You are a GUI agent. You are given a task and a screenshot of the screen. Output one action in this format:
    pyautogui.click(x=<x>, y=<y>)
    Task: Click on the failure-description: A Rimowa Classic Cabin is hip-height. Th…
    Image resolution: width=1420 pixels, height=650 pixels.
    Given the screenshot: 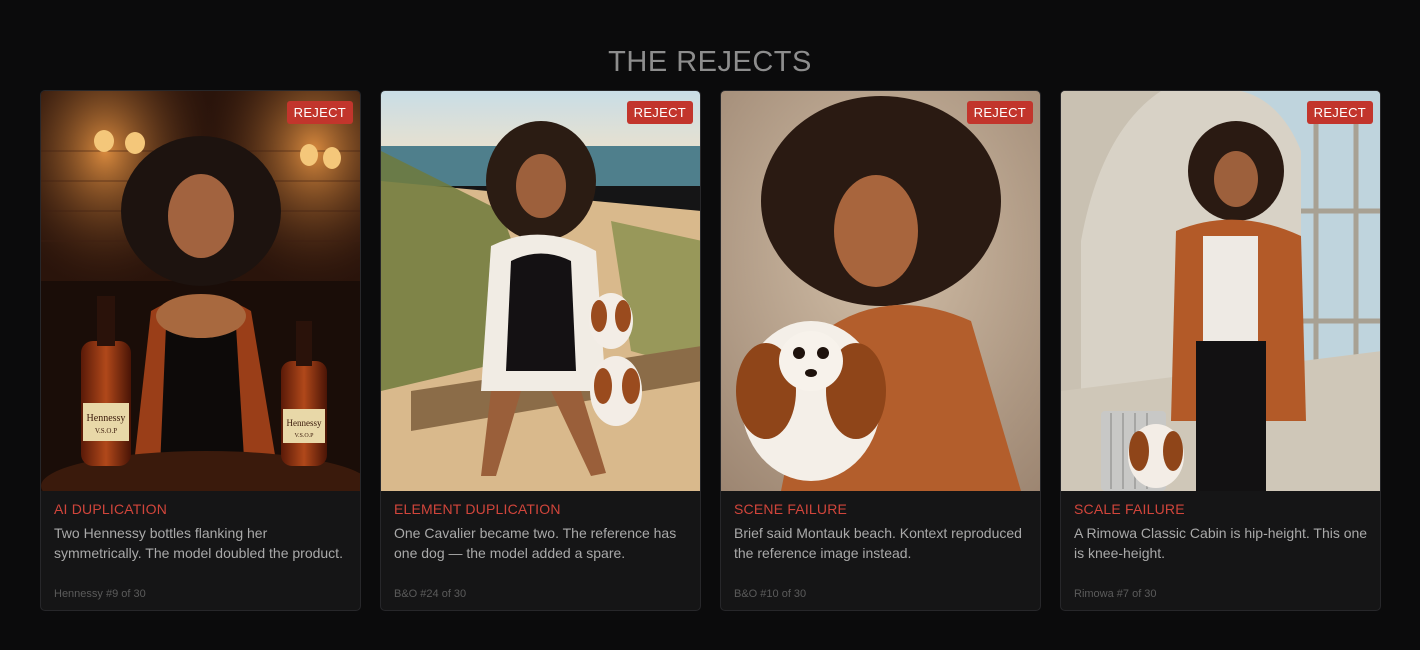 What is the action you would take?
    pyautogui.click(x=1221, y=543)
    